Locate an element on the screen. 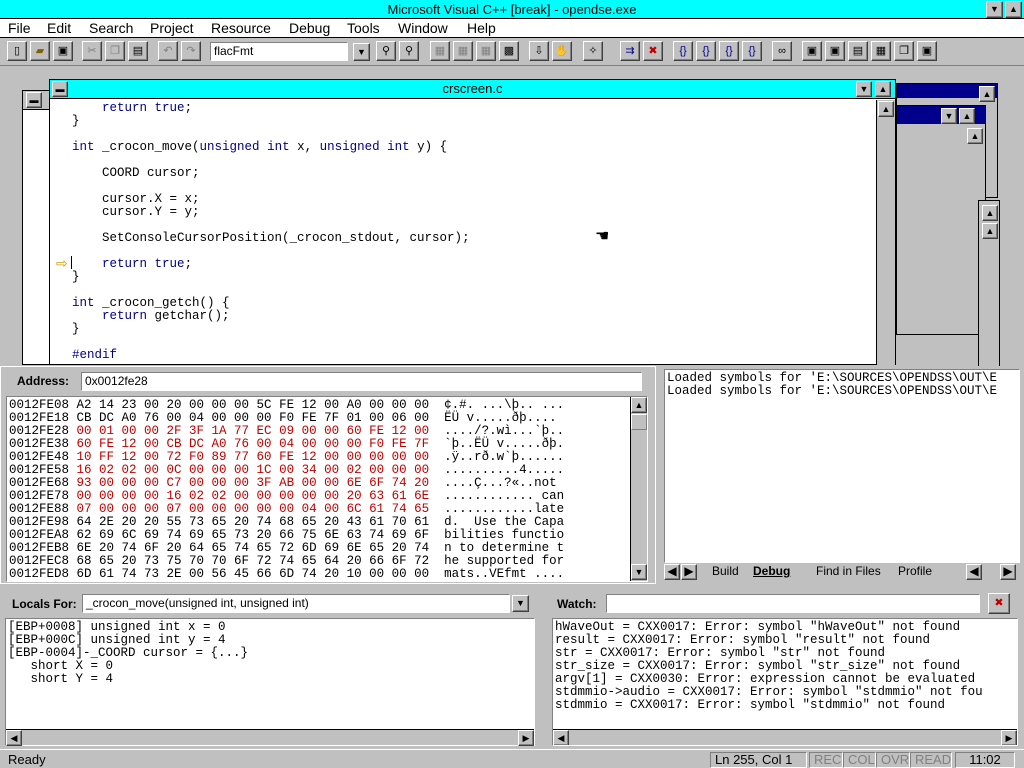 The height and width of the screenshot is (768, 1024). hand-button: ✋ is located at coordinates (562, 51).